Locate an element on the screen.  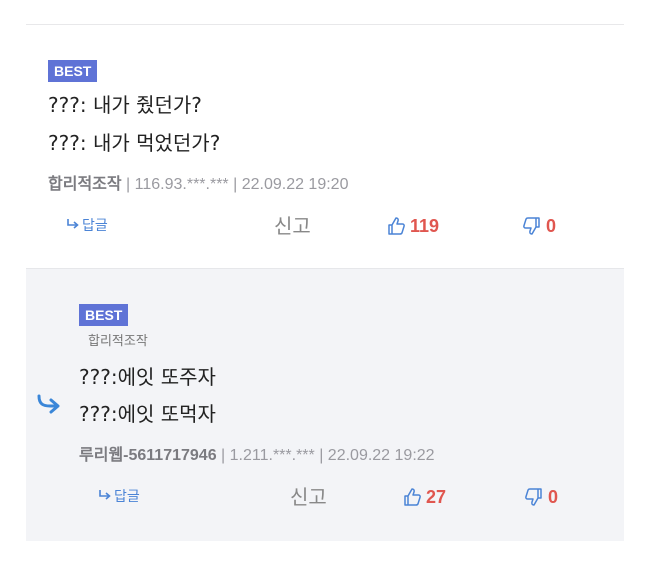
like-count: 27 is located at coordinates (436, 497).